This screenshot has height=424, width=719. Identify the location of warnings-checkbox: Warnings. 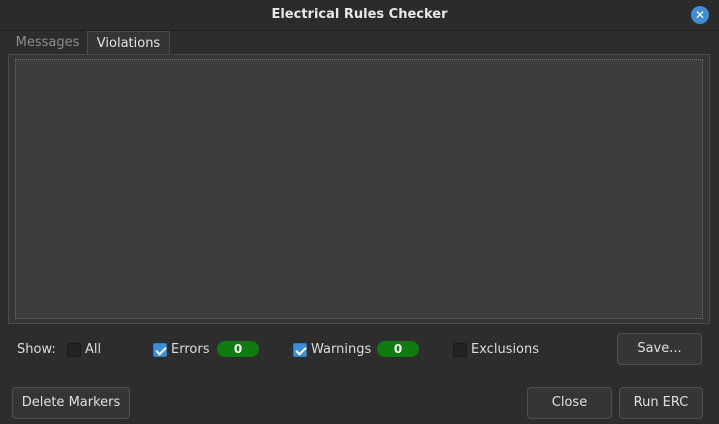
(333, 350).